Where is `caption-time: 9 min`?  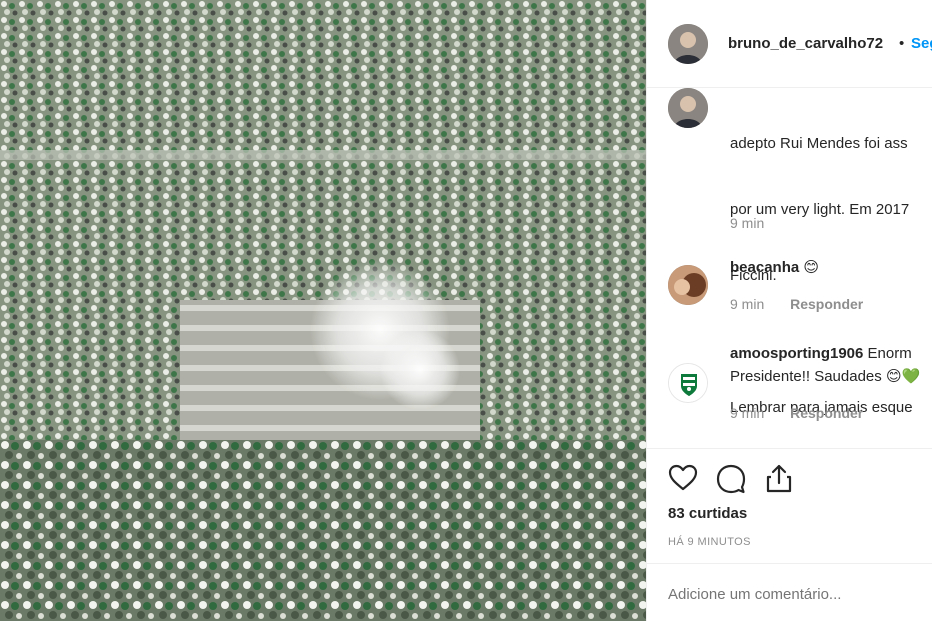
caption-time: 9 min is located at coordinates (747, 223).